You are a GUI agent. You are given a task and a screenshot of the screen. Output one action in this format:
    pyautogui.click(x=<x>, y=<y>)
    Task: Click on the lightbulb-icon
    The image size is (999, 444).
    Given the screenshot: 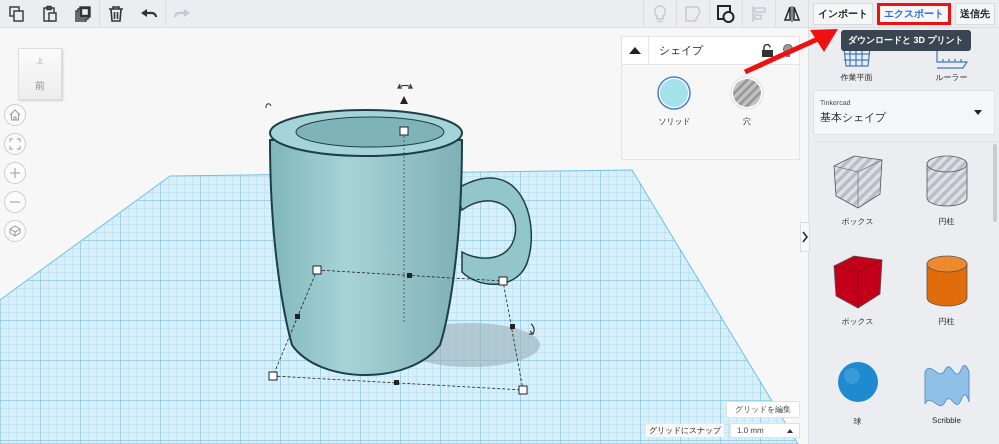 What is the action you would take?
    pyautogui.click(x=788, y=50)
    